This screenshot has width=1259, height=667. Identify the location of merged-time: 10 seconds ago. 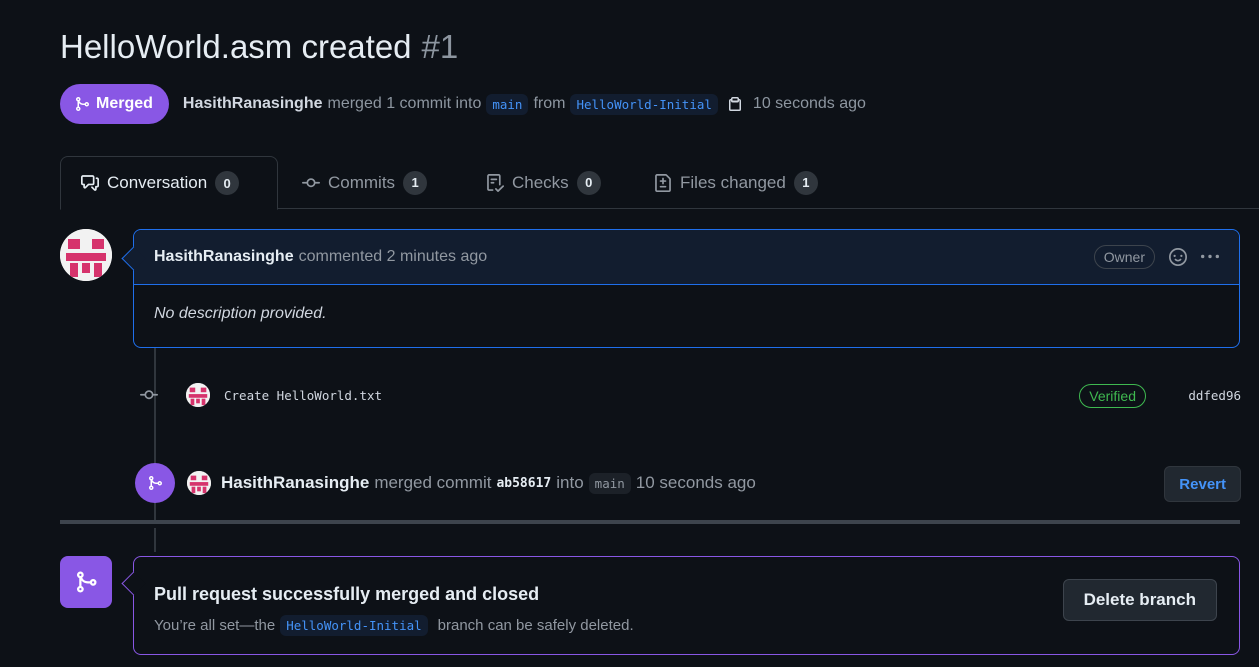
(809, 103).